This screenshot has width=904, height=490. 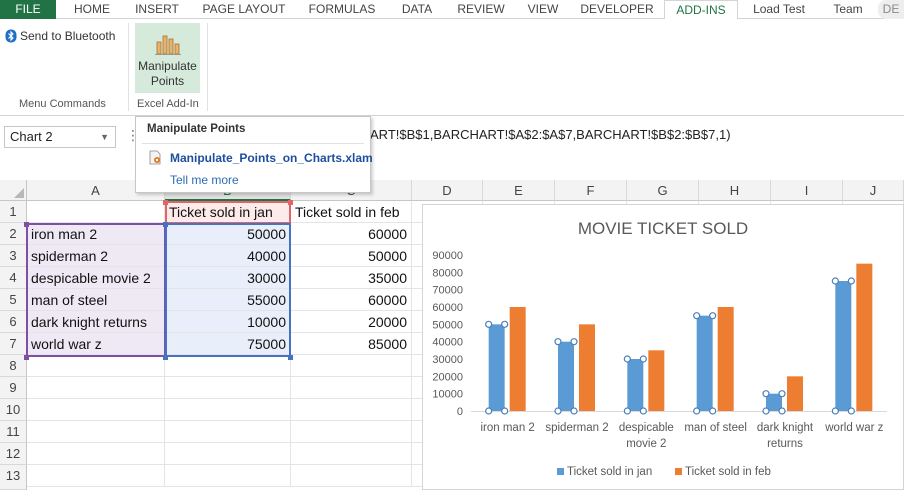 I want to click on jan-value-cell: 50000, so click(x=228, y=234).